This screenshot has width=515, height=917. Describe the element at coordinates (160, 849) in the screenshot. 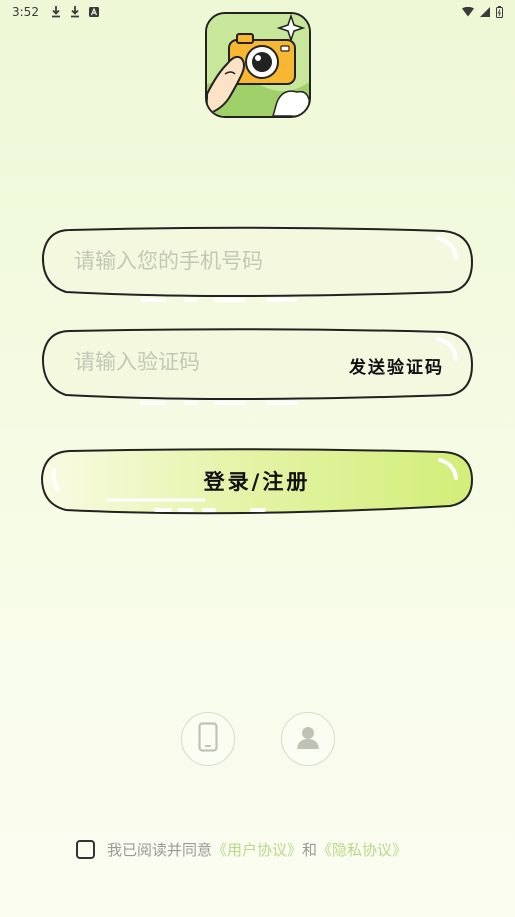

I see `agreement-prefix: 我已阅读并同意` at that location.